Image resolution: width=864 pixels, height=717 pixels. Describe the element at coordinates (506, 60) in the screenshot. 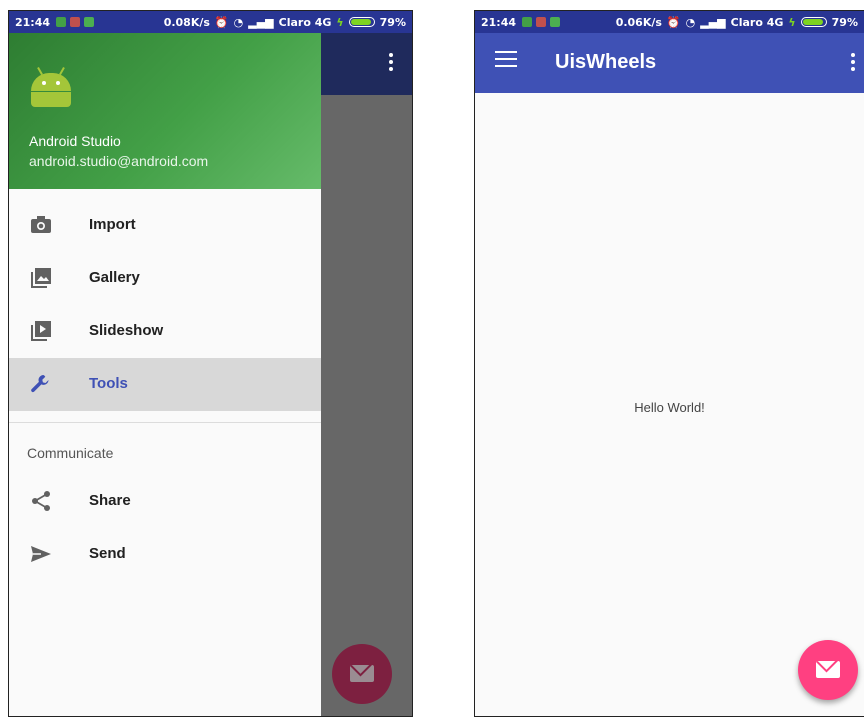

I see `hamburger-menu-icon` at that location.